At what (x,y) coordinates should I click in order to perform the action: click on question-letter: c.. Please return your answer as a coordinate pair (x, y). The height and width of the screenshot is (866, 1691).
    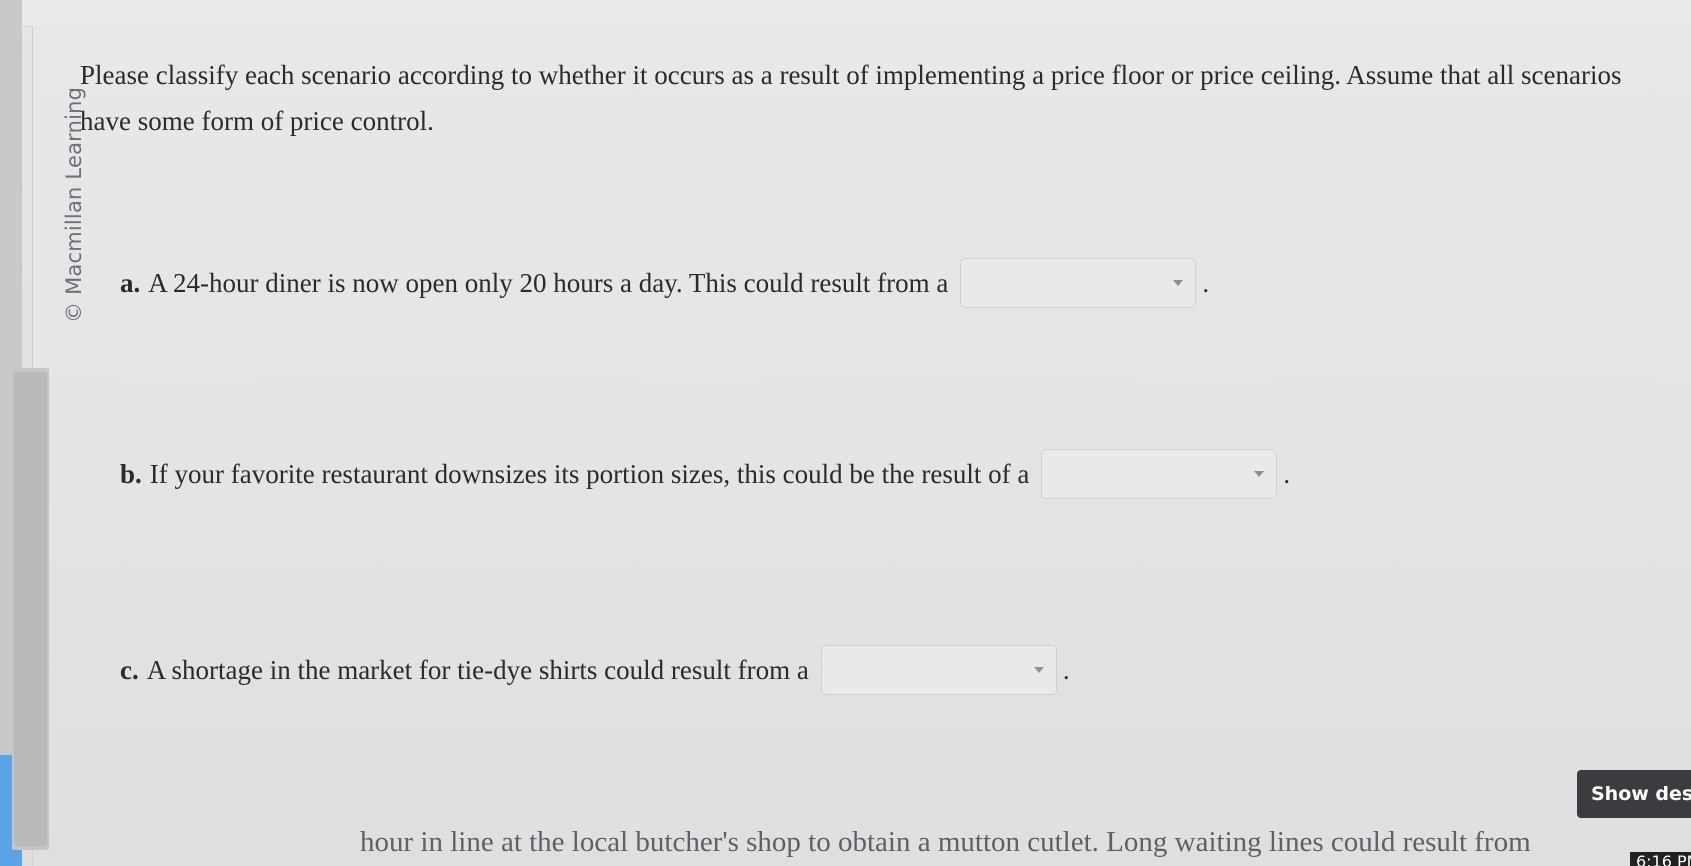
    Looking at the image, I should click on (129, 669).